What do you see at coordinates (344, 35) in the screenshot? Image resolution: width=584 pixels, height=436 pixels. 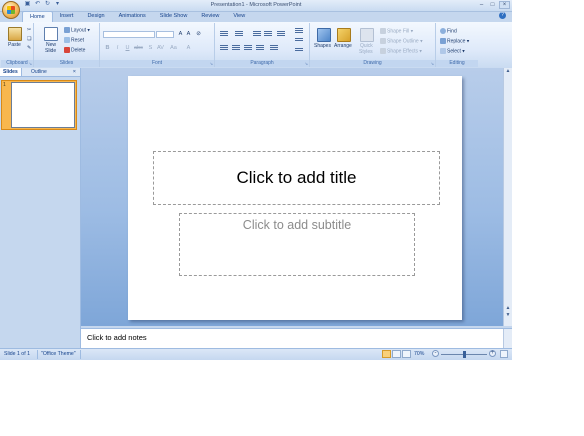 I see `arrange-icon` at bounding box center [344, 35].